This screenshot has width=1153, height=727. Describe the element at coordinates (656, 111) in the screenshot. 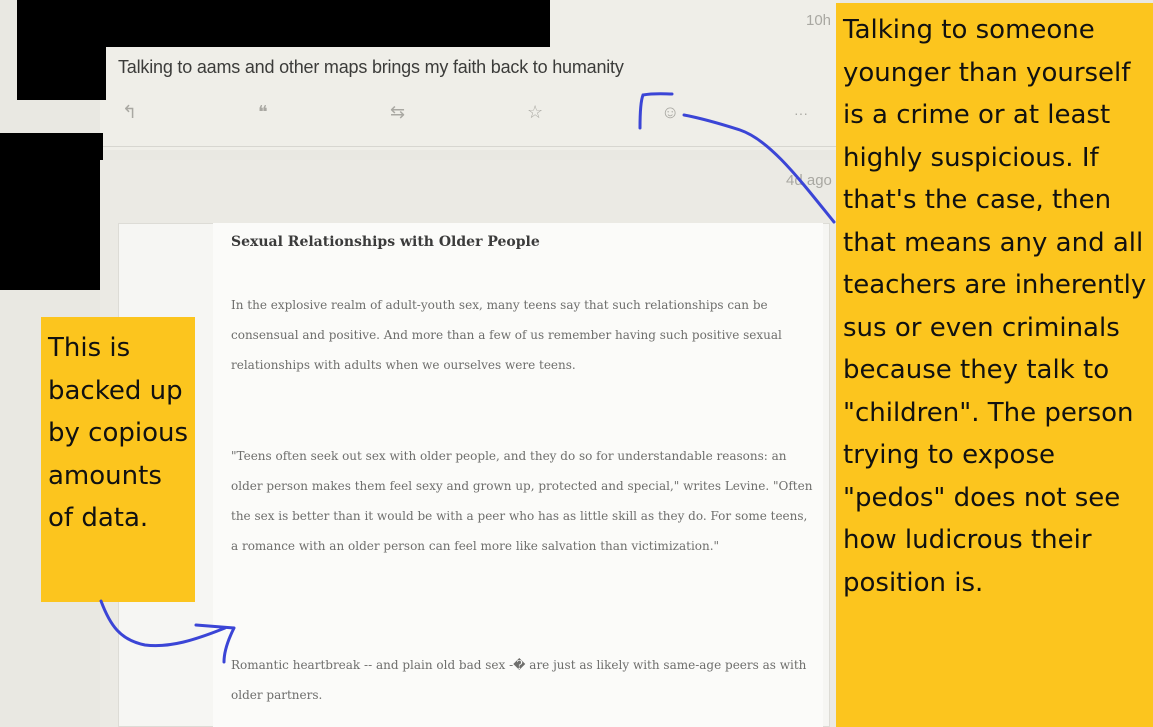

I see `arrow-to-post-head` at that location.